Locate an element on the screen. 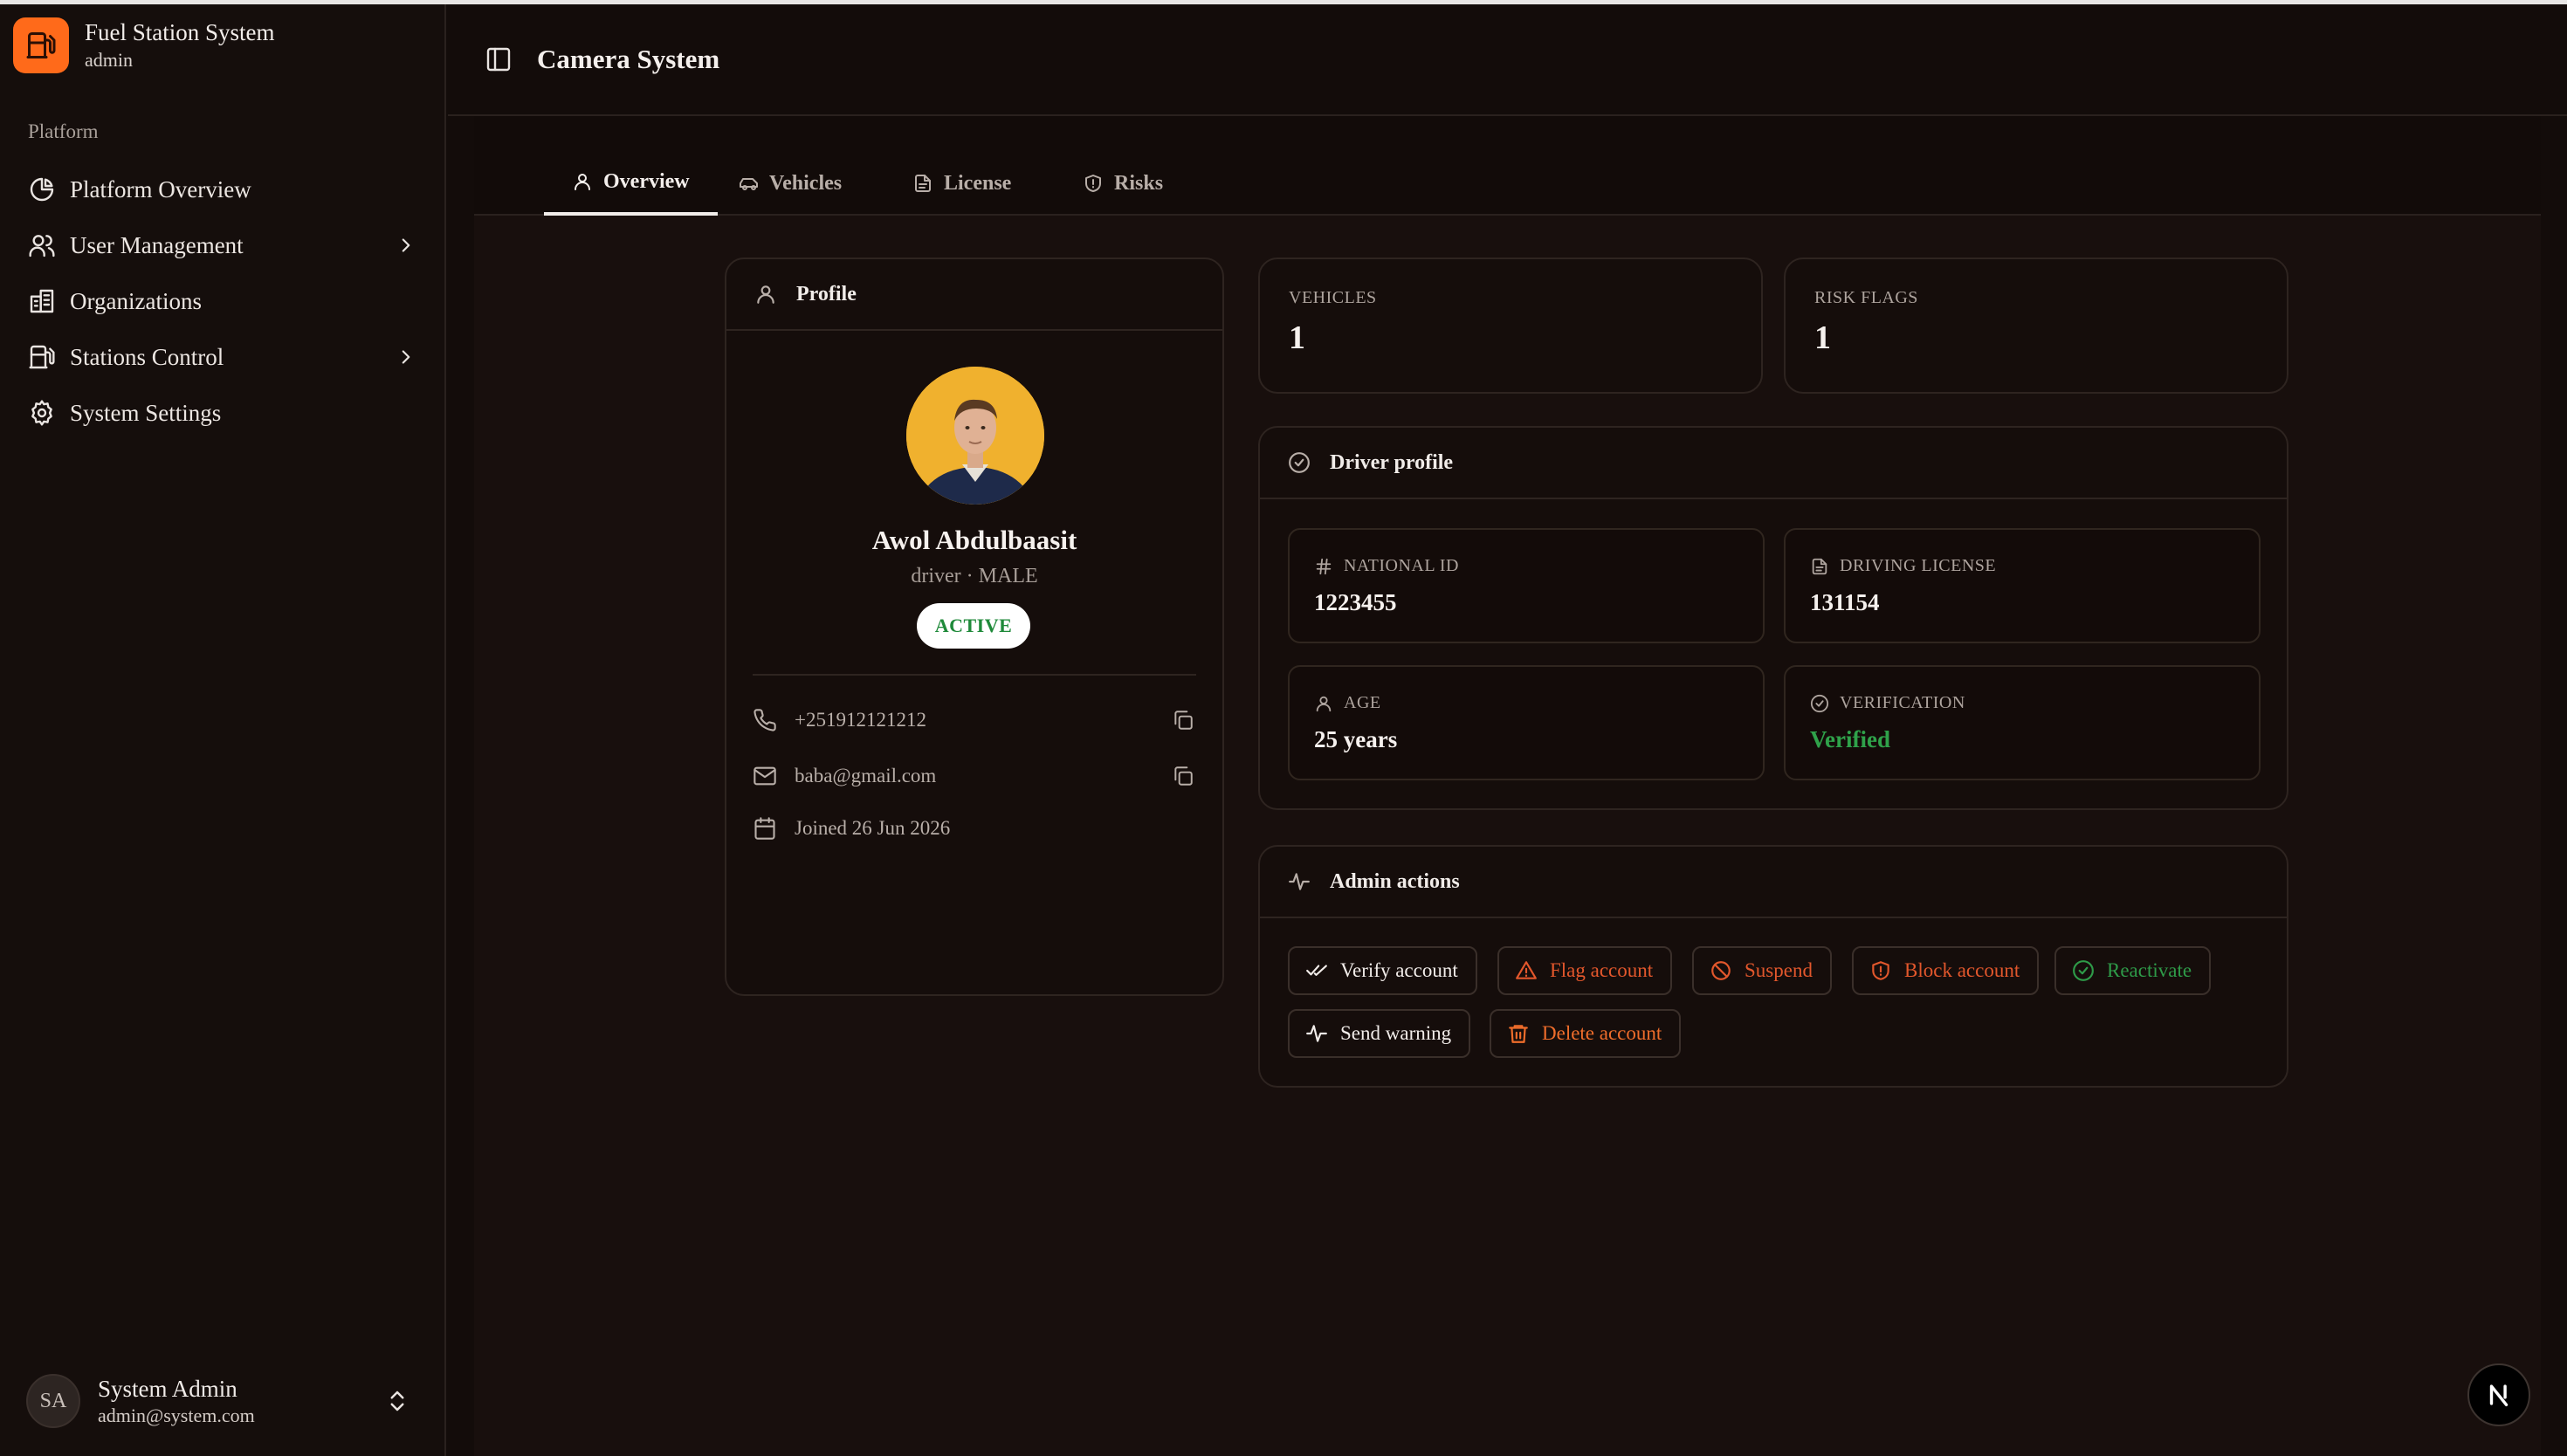 Image resolution: width=2567 pixels, height=1456 pixels. tab-label: License is located at coordinates (978, 183).